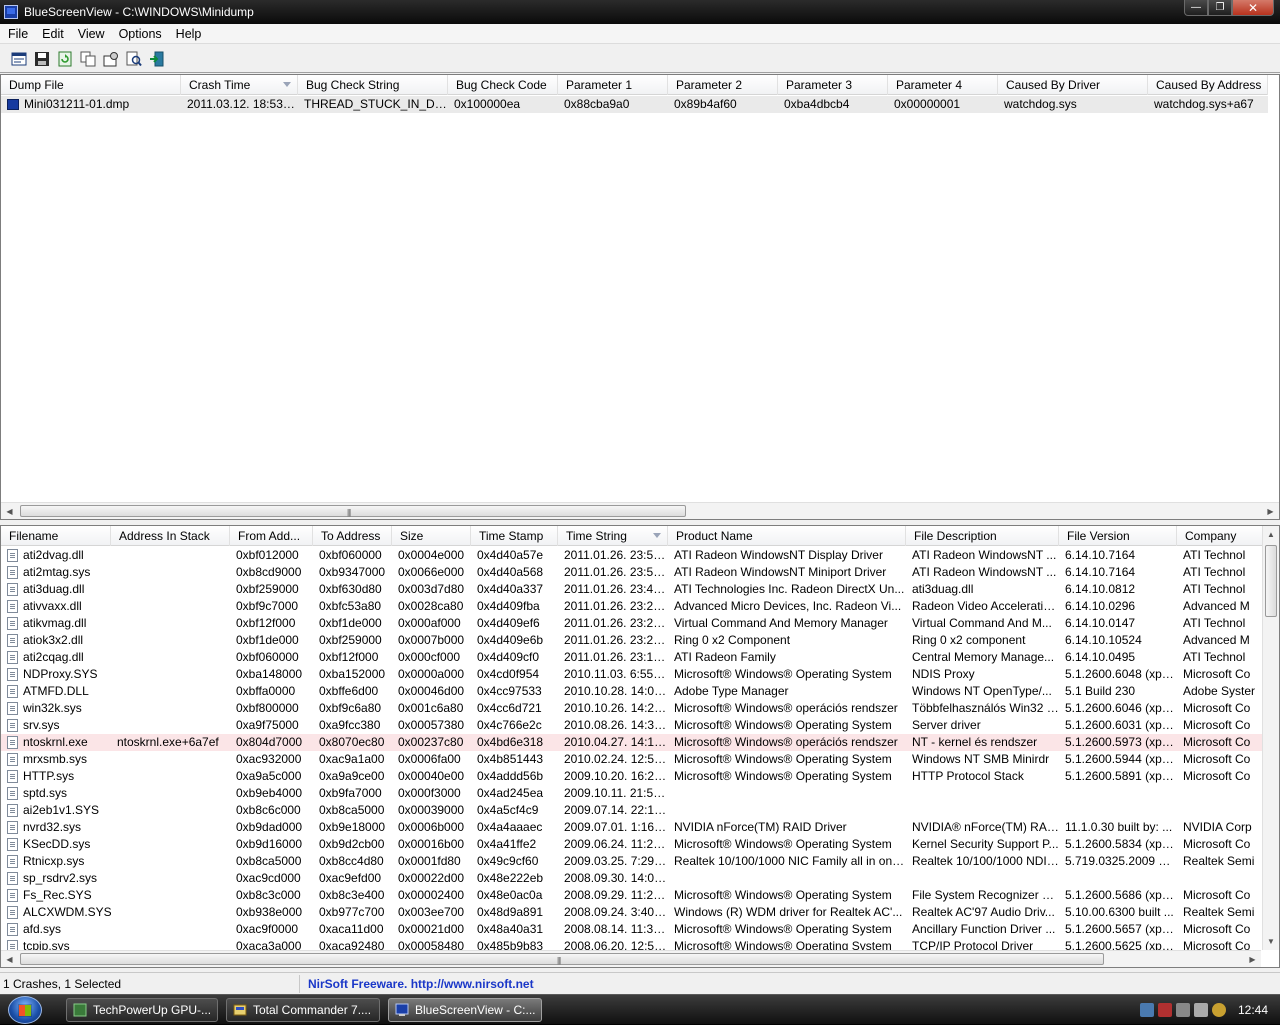 The image size is (1280, 1025). What do you see at coordinates (139, 34) in the screenshot?
I see `menu-options: Options` at bounding box center [139, 34].